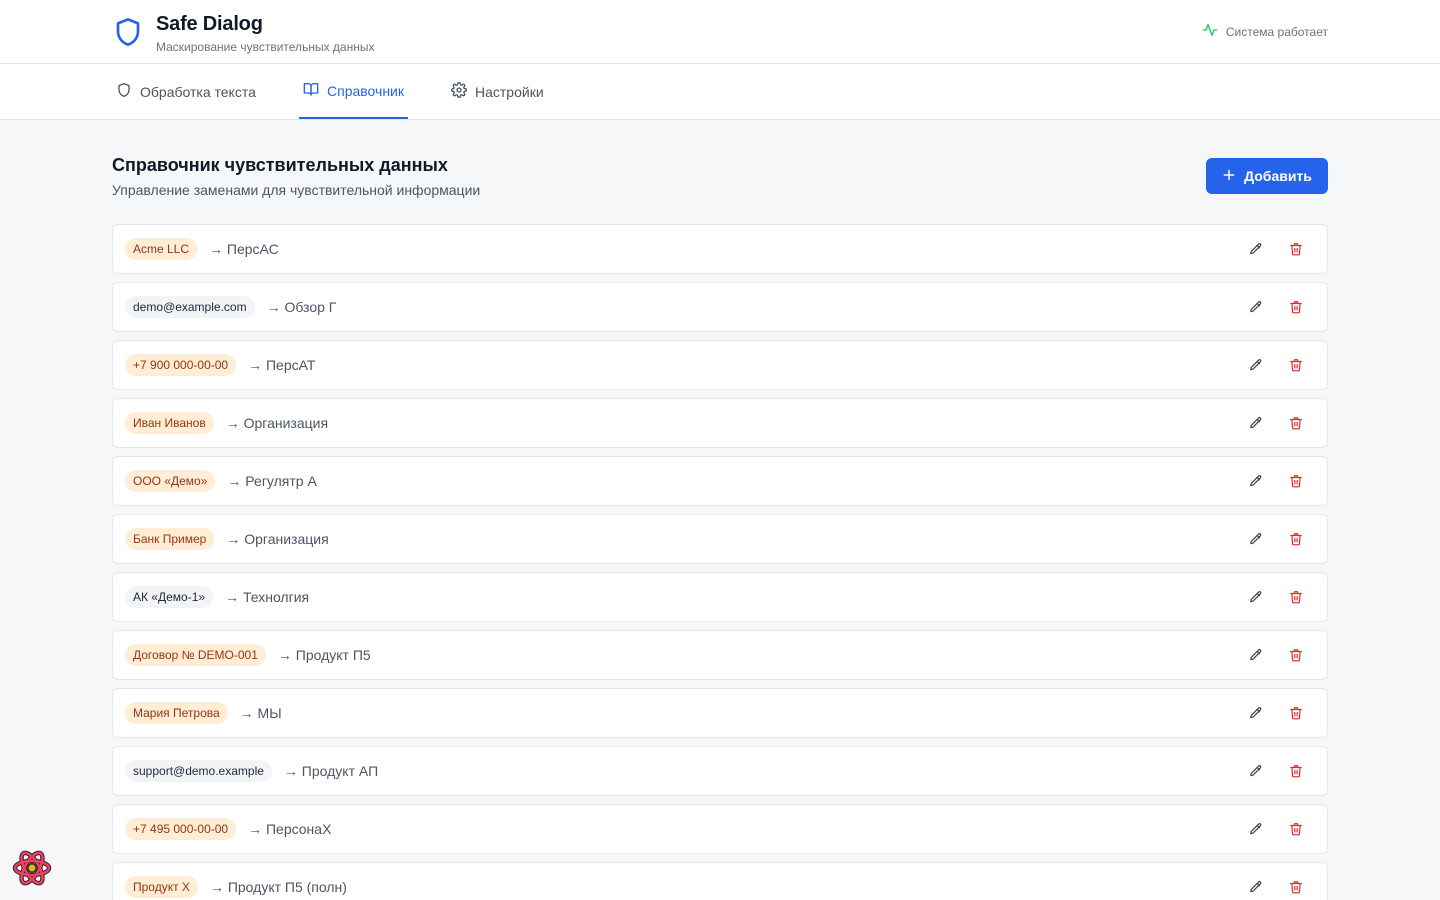 Image resolution: width=1440 pixels, height=900 pixels. Describe the element at coordinates (720, 597) in the screenshot. I see `dictionary-row: АК «Демо-1» → Технолгия` at that location.